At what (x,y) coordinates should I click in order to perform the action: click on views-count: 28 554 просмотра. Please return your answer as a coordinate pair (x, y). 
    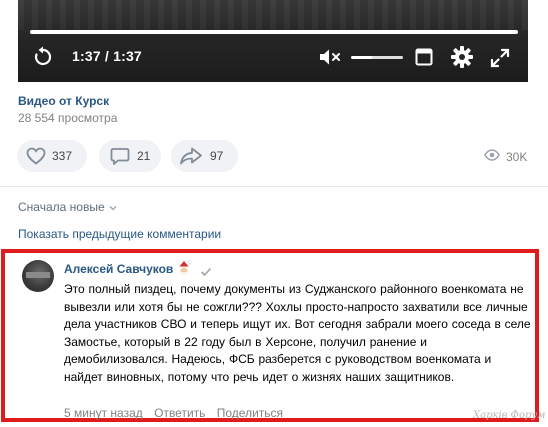
    Looking at the image, I should click on (68, 118).